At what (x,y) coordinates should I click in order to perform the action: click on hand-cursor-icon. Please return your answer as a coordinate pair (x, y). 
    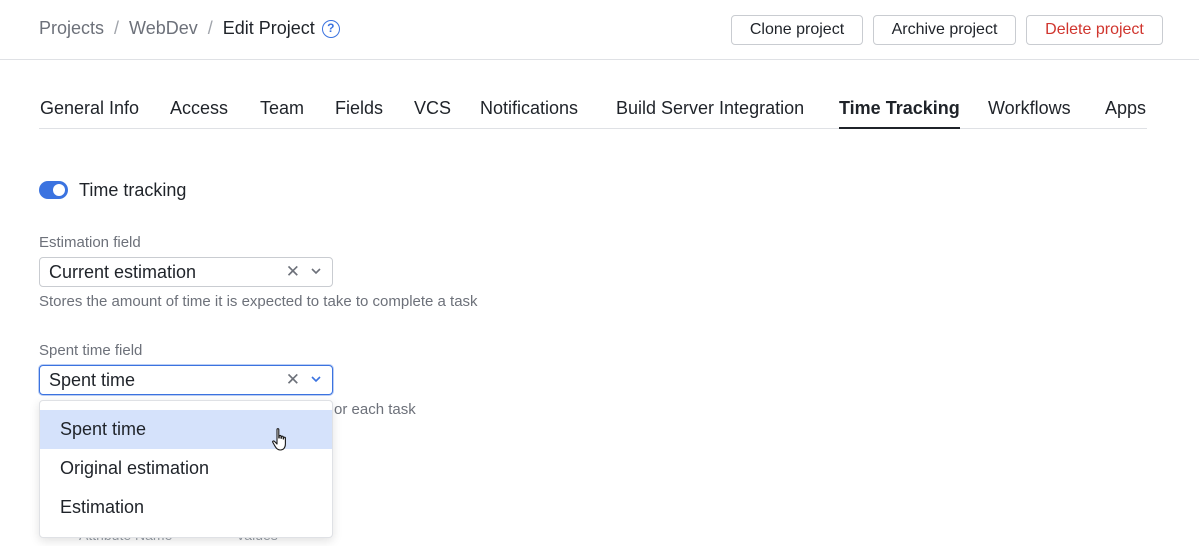
    Looking at the image, I should click on (279, 439).